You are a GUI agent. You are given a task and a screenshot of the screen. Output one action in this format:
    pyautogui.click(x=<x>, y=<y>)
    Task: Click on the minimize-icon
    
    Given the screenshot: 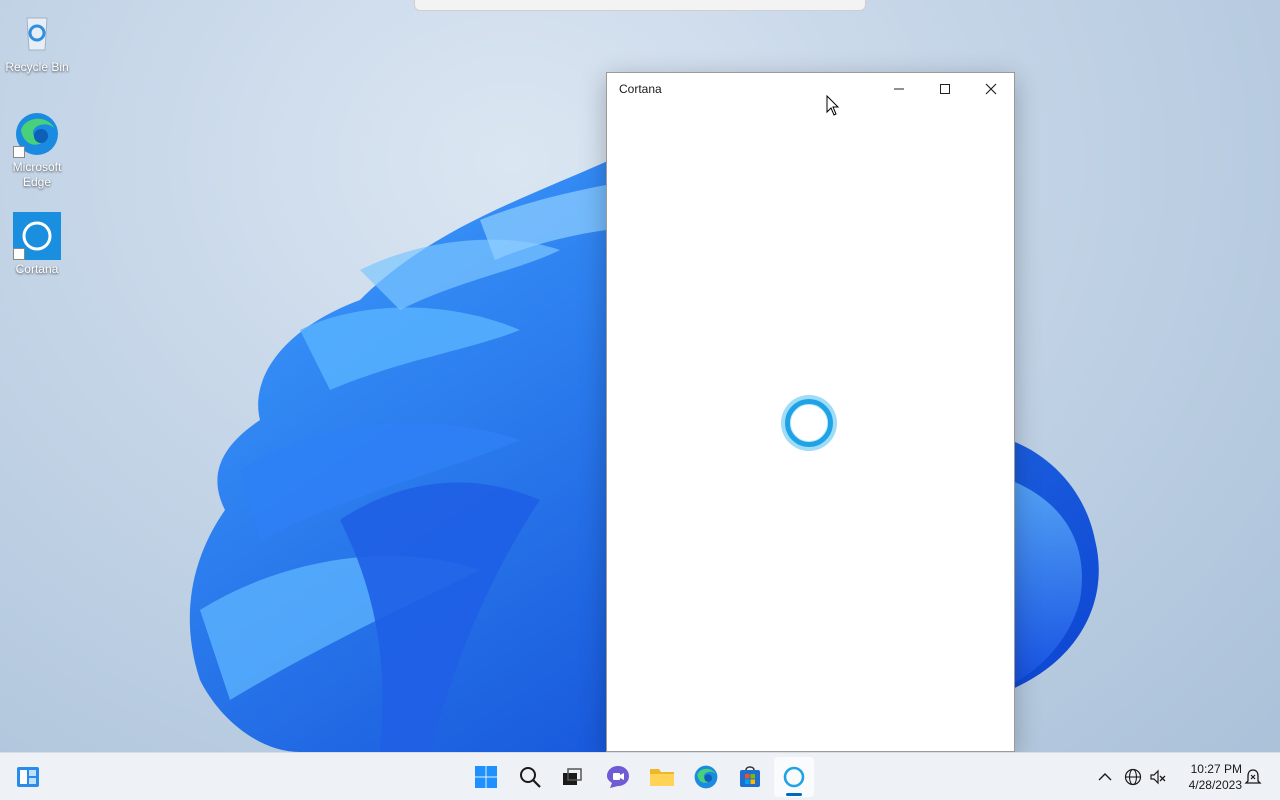 What is the action you would take?
    pyautogui.click(x=899, y=89)
    